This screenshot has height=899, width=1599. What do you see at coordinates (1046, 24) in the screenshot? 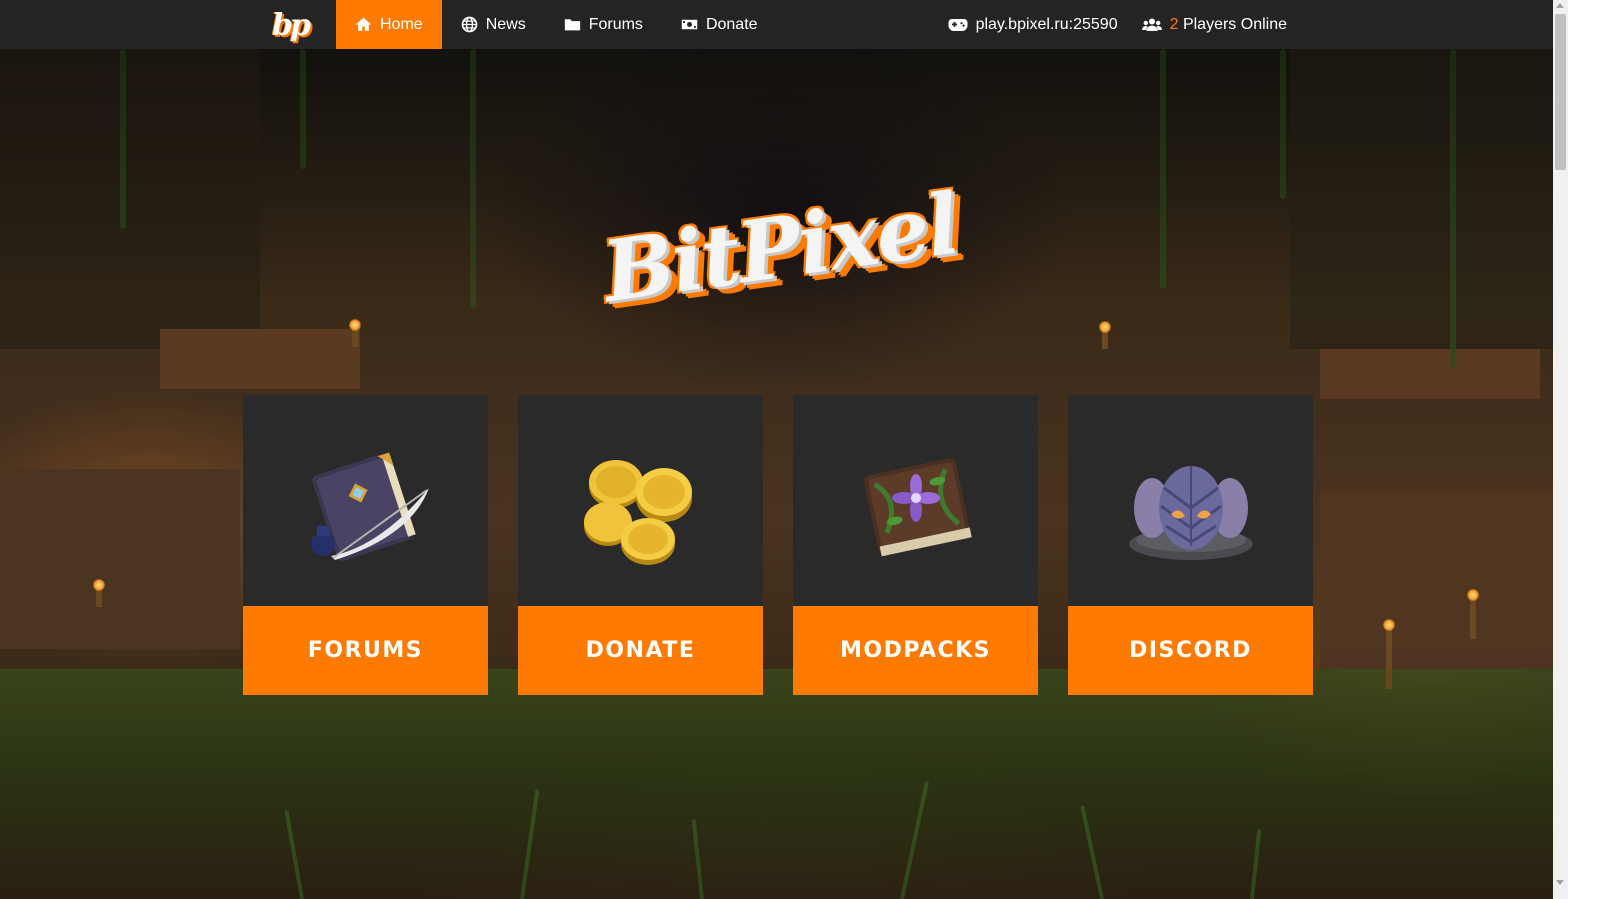
I see `server-address-text: play.bpixel.ru:25590` at bounding box center [1046, 24].